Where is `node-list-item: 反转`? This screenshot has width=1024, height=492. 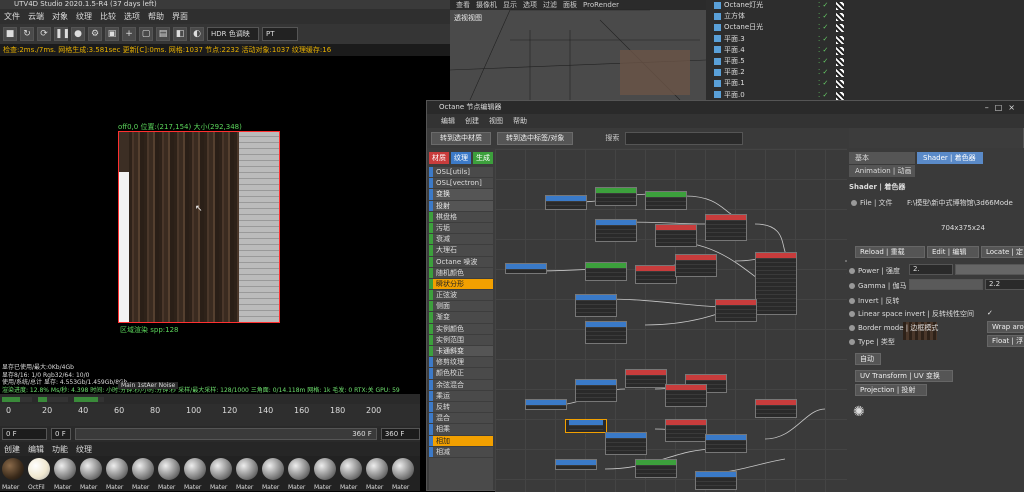 node-list-item: 反转 is located at coordinates (461, 407).